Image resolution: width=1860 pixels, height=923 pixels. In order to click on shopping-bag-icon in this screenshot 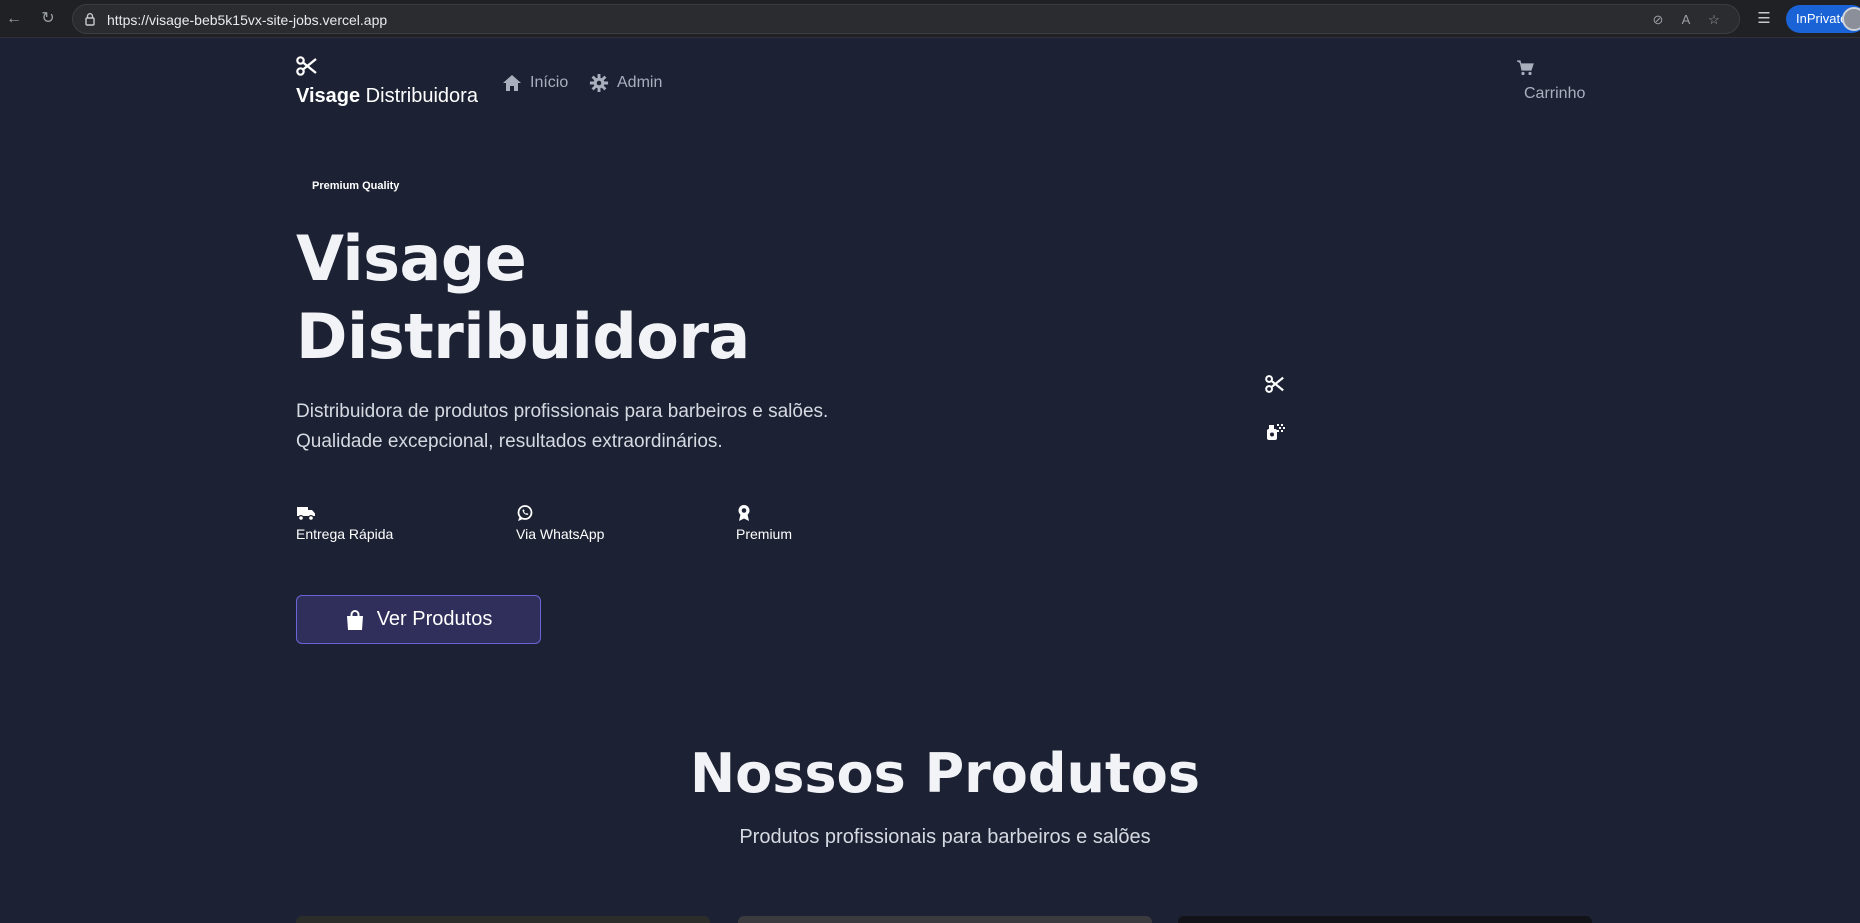, I will do `click(354, 619)`.